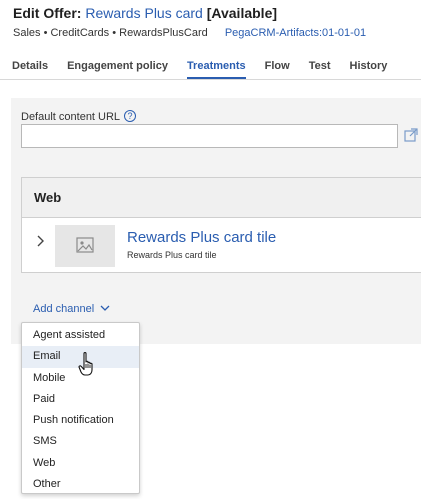  Describe the element at coordinates (117, 67) in the screenshot. I see `tab-engagement-policy: Engagement policy` at that location.